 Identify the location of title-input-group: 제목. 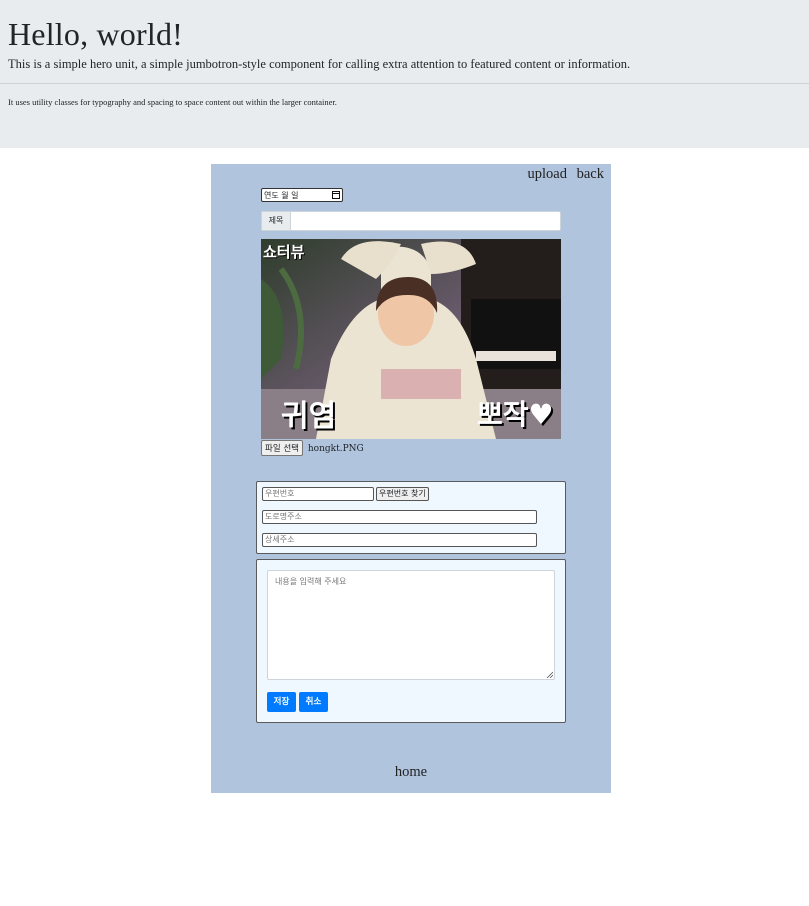
(411, 221).